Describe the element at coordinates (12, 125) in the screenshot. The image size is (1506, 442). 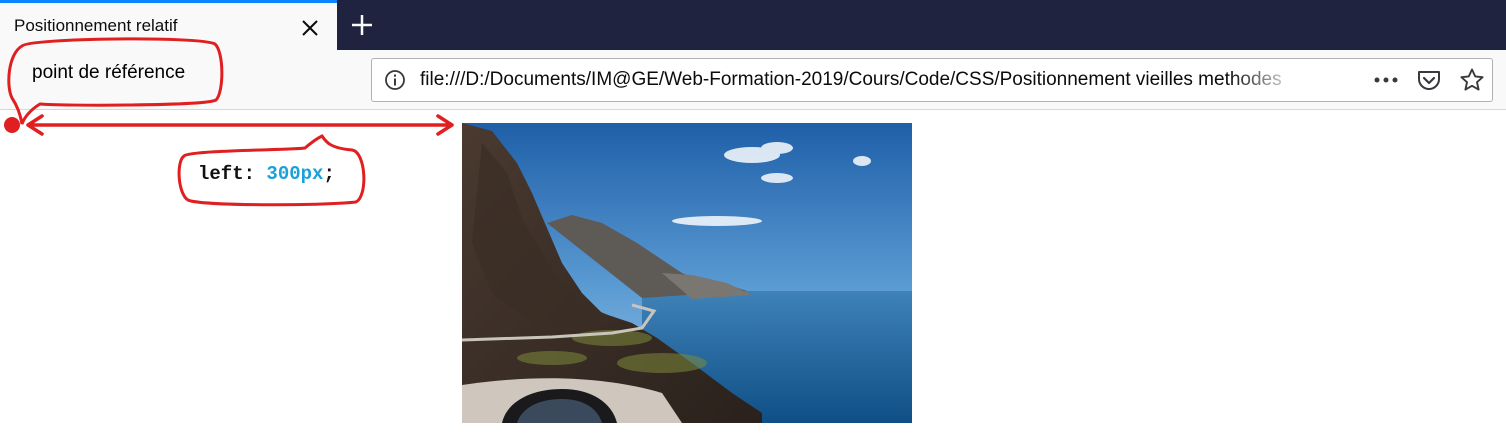
I see `reference-point-dot` at that location.